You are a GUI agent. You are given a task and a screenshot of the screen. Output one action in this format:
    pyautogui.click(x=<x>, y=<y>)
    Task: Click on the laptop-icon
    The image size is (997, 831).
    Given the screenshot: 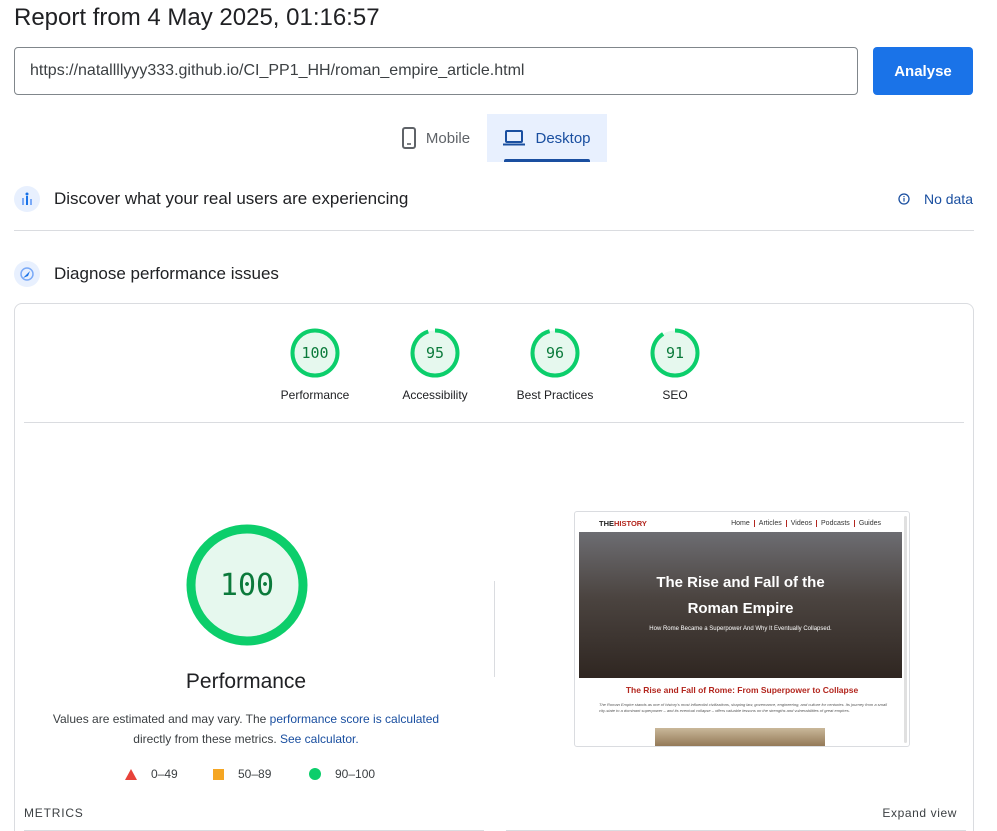 What is the action you would take?
    pyautogui.click(x=514, y=138)
    